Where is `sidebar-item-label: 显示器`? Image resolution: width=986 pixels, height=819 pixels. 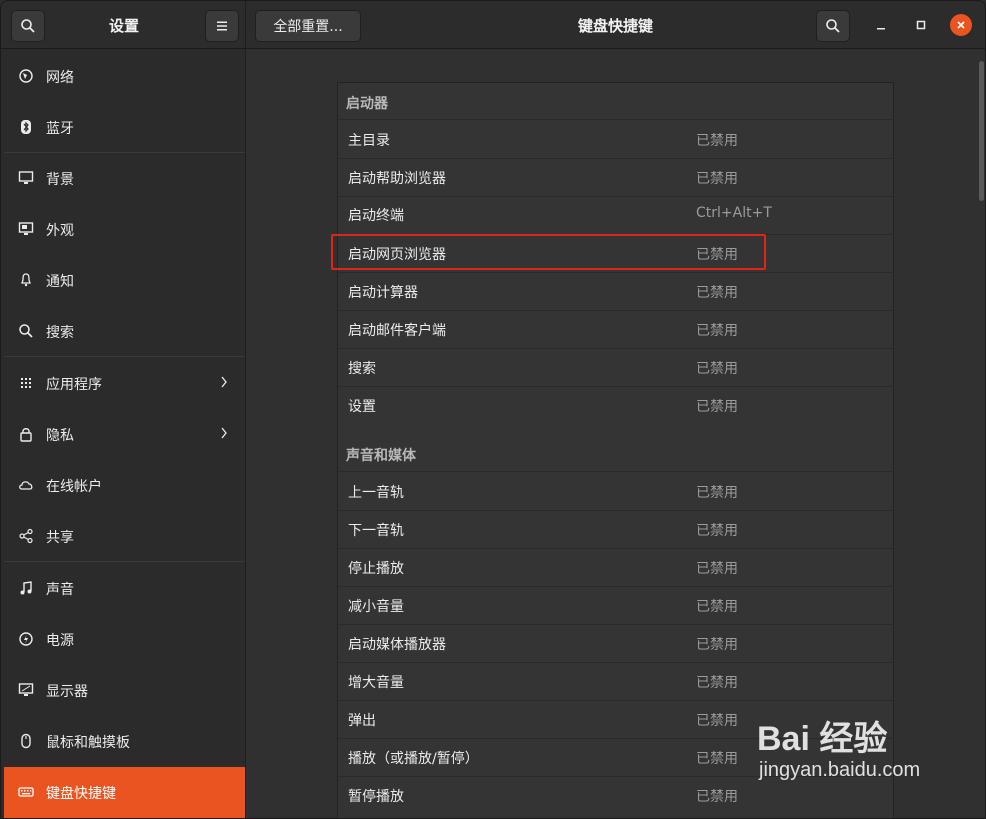
sidebar-item-label: 显示器 is located at coordinates (67, 692).